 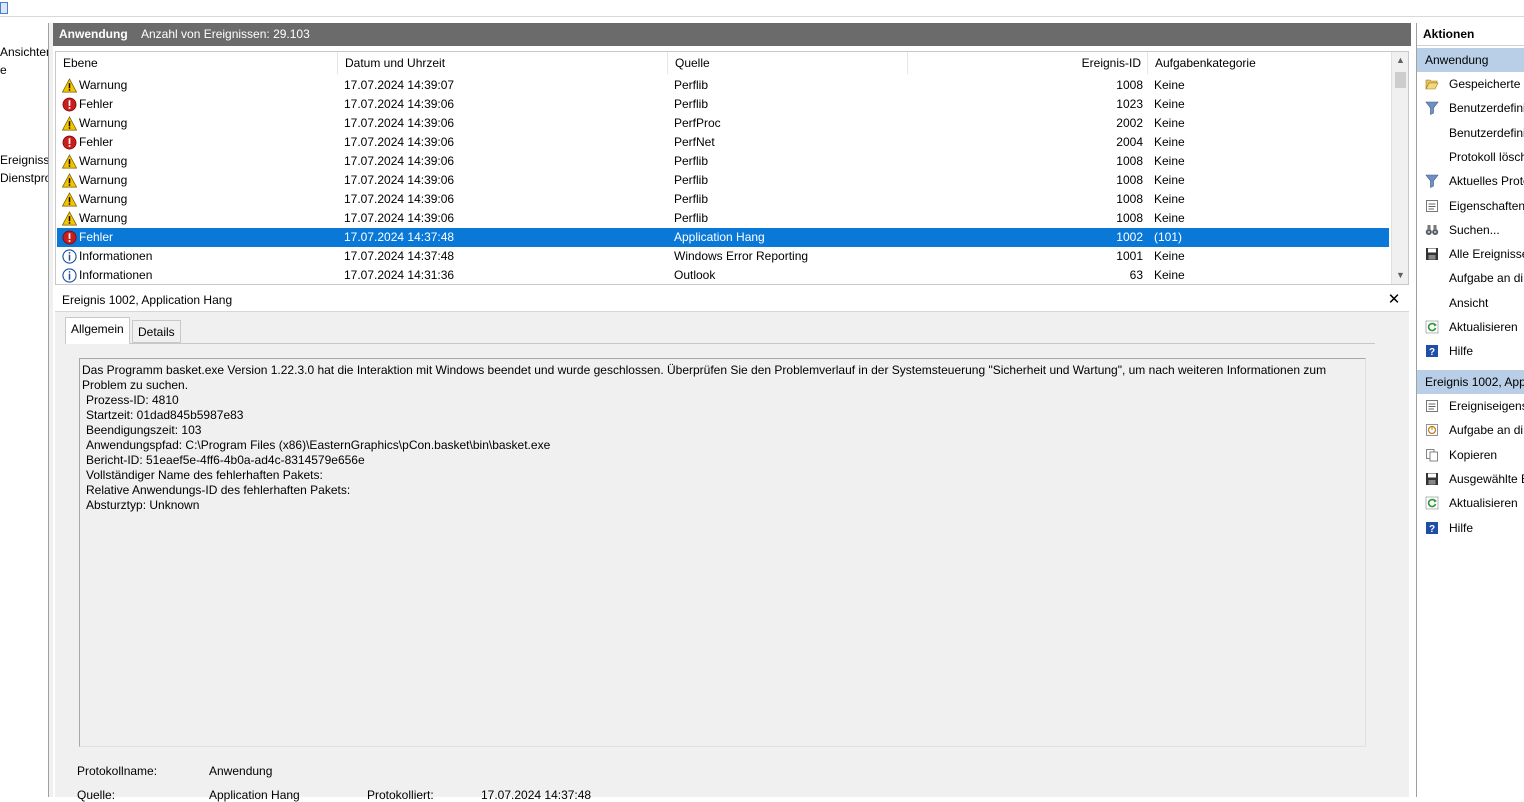 What do you see at coordinates (254, 795) in the screenshot?
I see `source-value: Application Hang` at bounding box center [254, 795].